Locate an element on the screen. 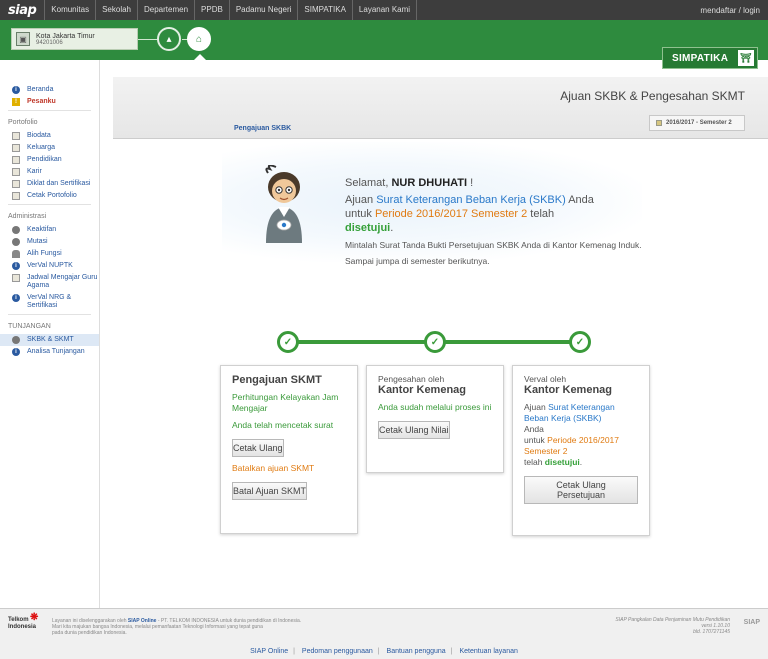 This screenshot has width=768, height=659. calendar-icon is located at coordinates (659, 123).